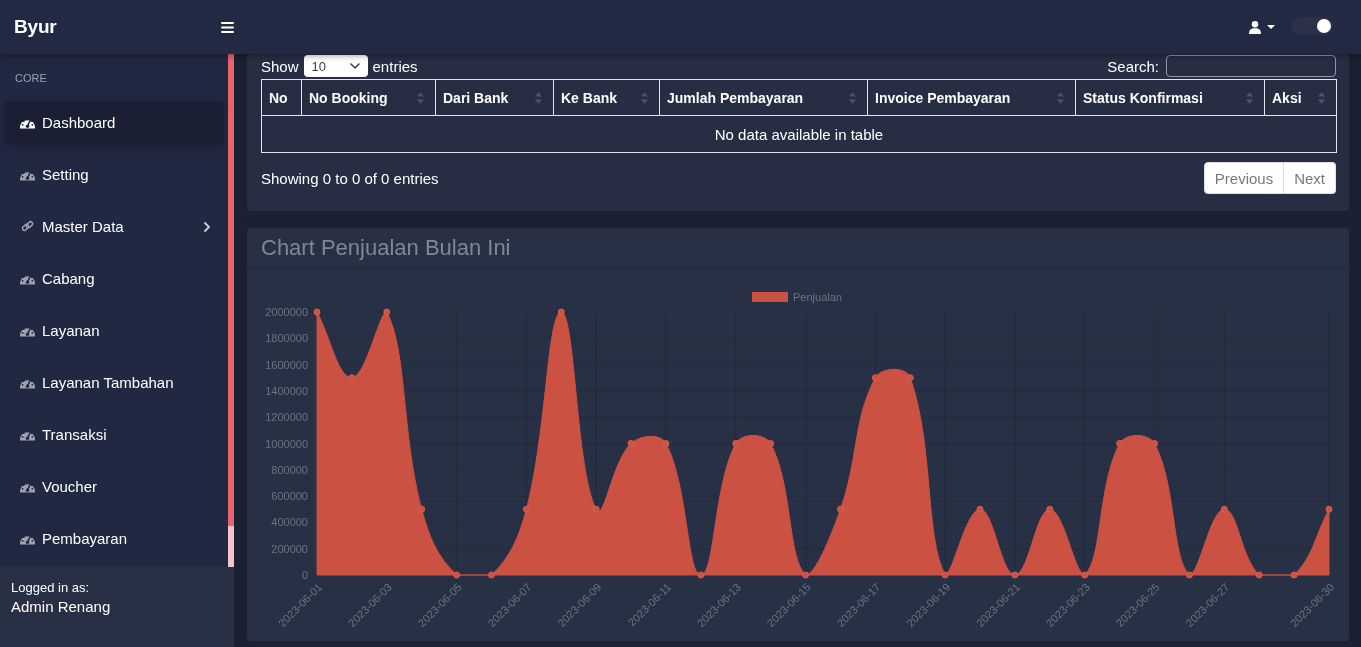  I want to click on nav-item: Layanan, so click(114, 330).